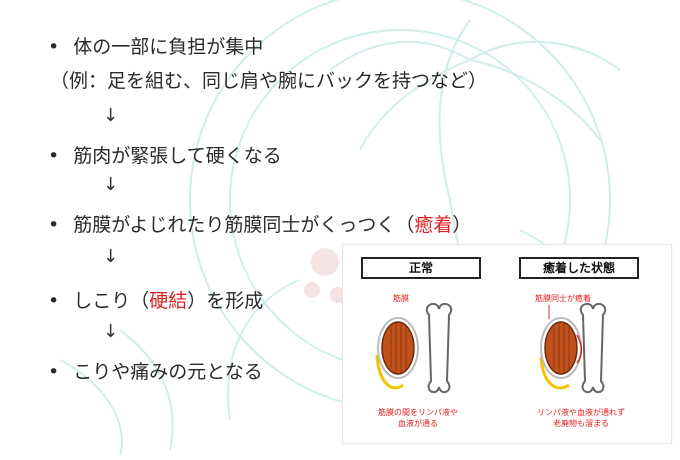 The height and width of the screenshot is (460, 680). I want to click on step-1-example: （例：足を組む、同じ肩や腕にバックを持つなど）, so click(269, 81).